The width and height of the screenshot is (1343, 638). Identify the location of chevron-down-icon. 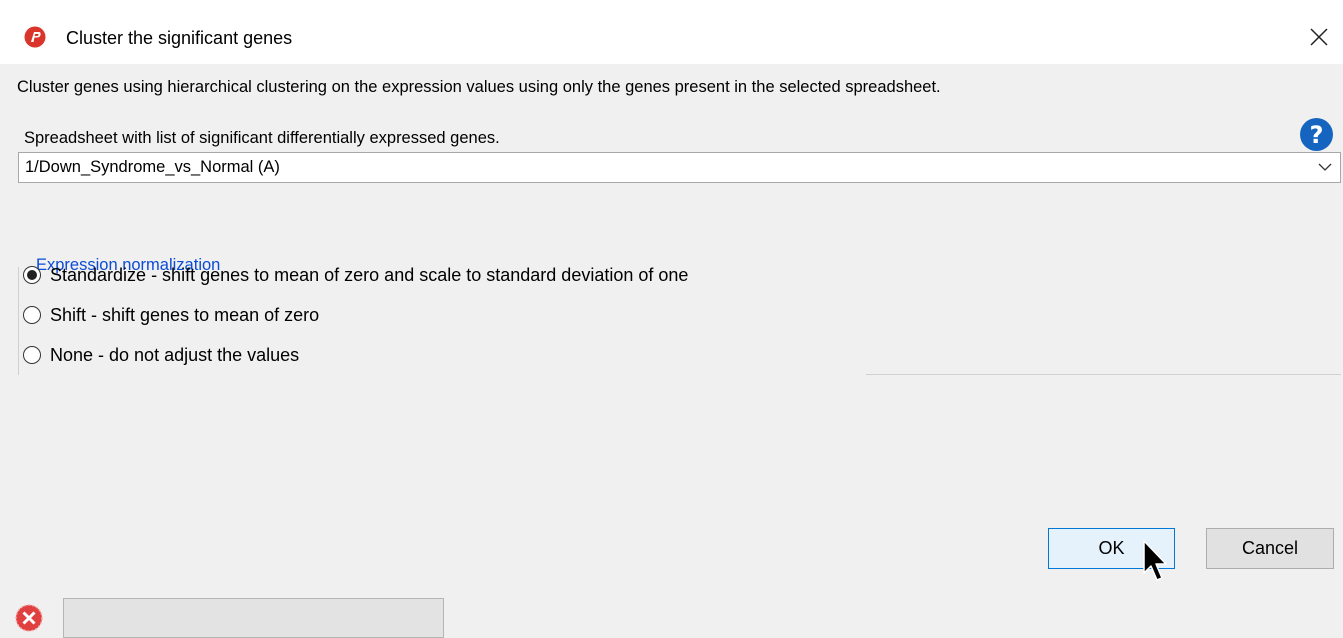
(1325, 167).